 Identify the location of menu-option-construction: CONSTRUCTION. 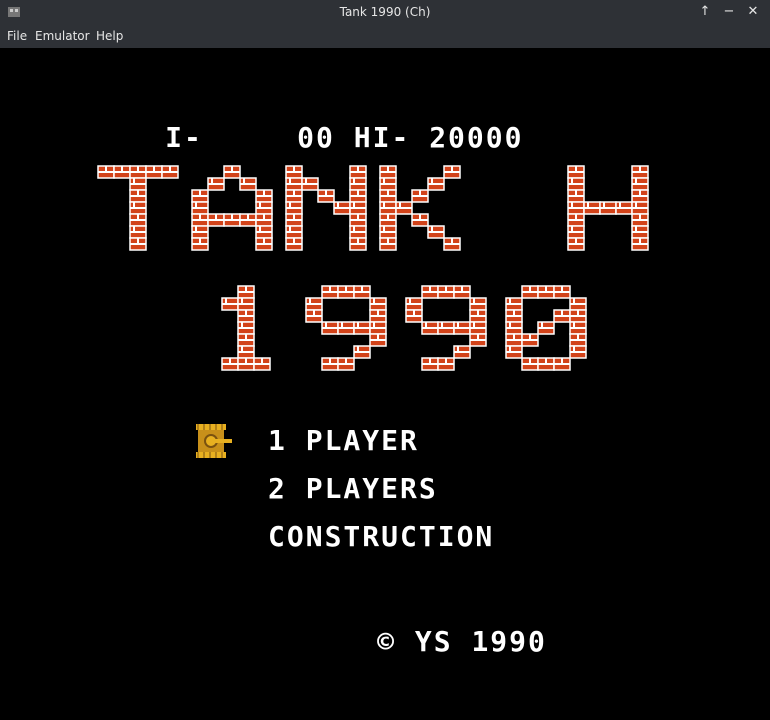
(381, 536).